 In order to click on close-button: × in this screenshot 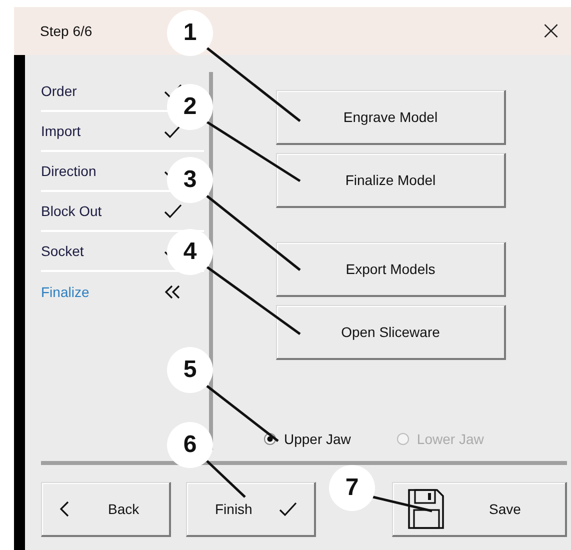, I will do `click(551, 31)`.